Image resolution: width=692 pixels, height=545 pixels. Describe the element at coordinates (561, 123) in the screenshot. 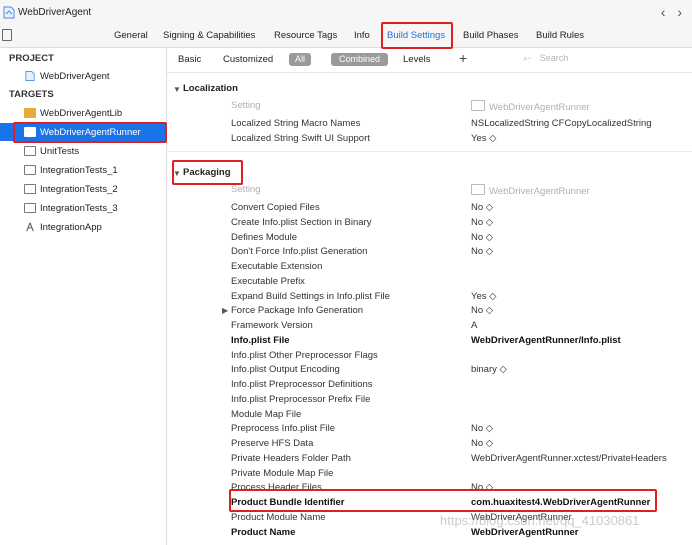

I see `setting-value: NSLocalizedString CFCopyLocalizedString` at that location.